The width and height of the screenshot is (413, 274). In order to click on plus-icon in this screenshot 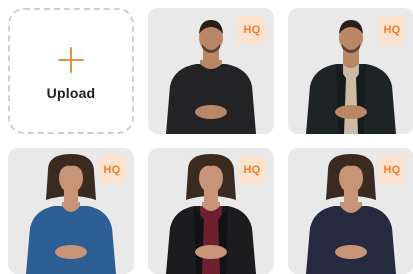, I will do `click(71, 60)`.